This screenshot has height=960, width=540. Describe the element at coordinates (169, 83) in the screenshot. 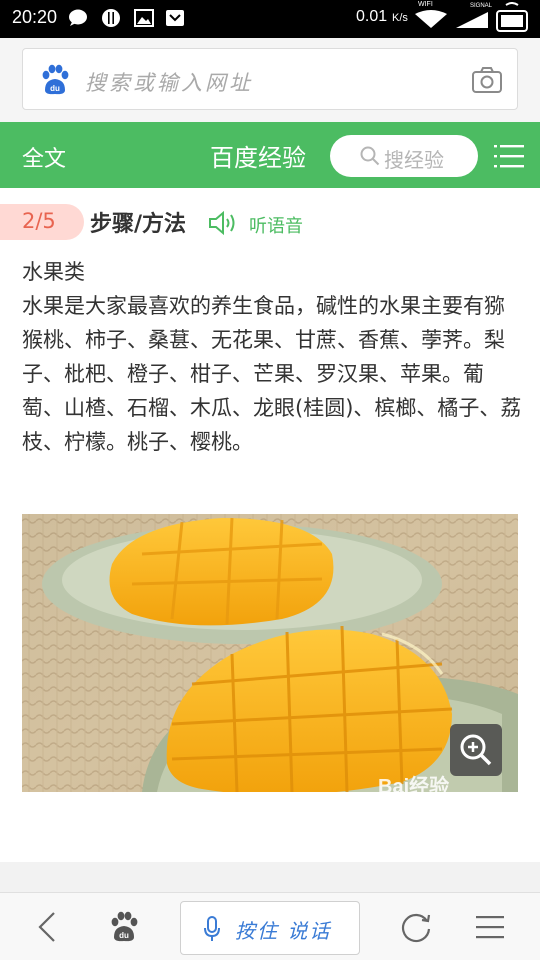

I see `address-placeholder: 搜索或输入网址` at that location.